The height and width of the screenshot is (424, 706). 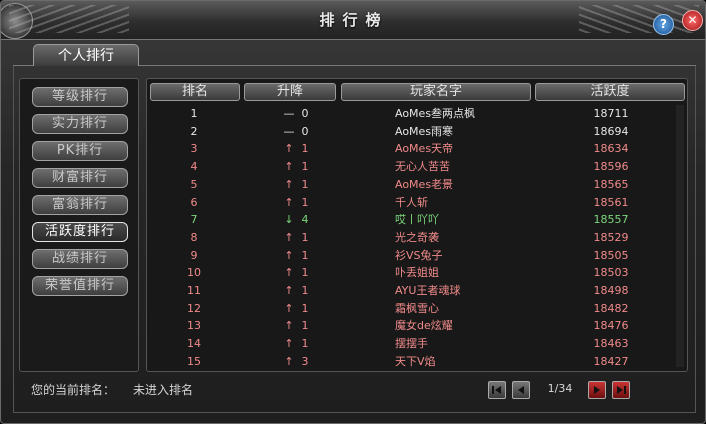 What do you see at coordinates (436, 92) in the screenshot?
I see `header-player-name: 玩家名字` at bounding box center [436, 92].